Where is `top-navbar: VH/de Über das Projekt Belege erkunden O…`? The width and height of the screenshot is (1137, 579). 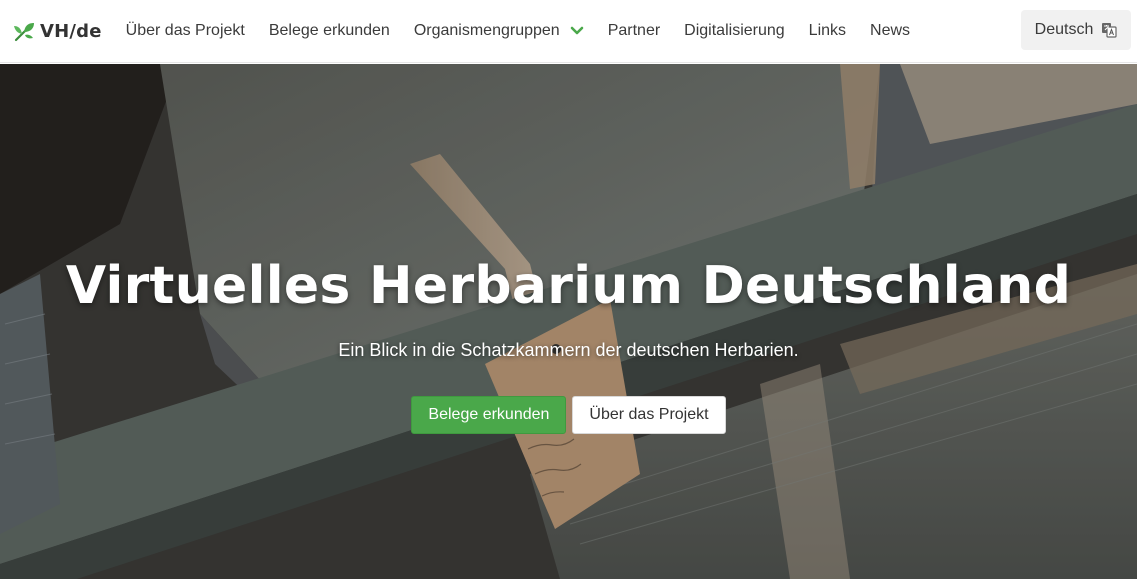
top-navbar: VH/de Über das Projekt Belege erkunden O… is located at coordinates (568, 31).